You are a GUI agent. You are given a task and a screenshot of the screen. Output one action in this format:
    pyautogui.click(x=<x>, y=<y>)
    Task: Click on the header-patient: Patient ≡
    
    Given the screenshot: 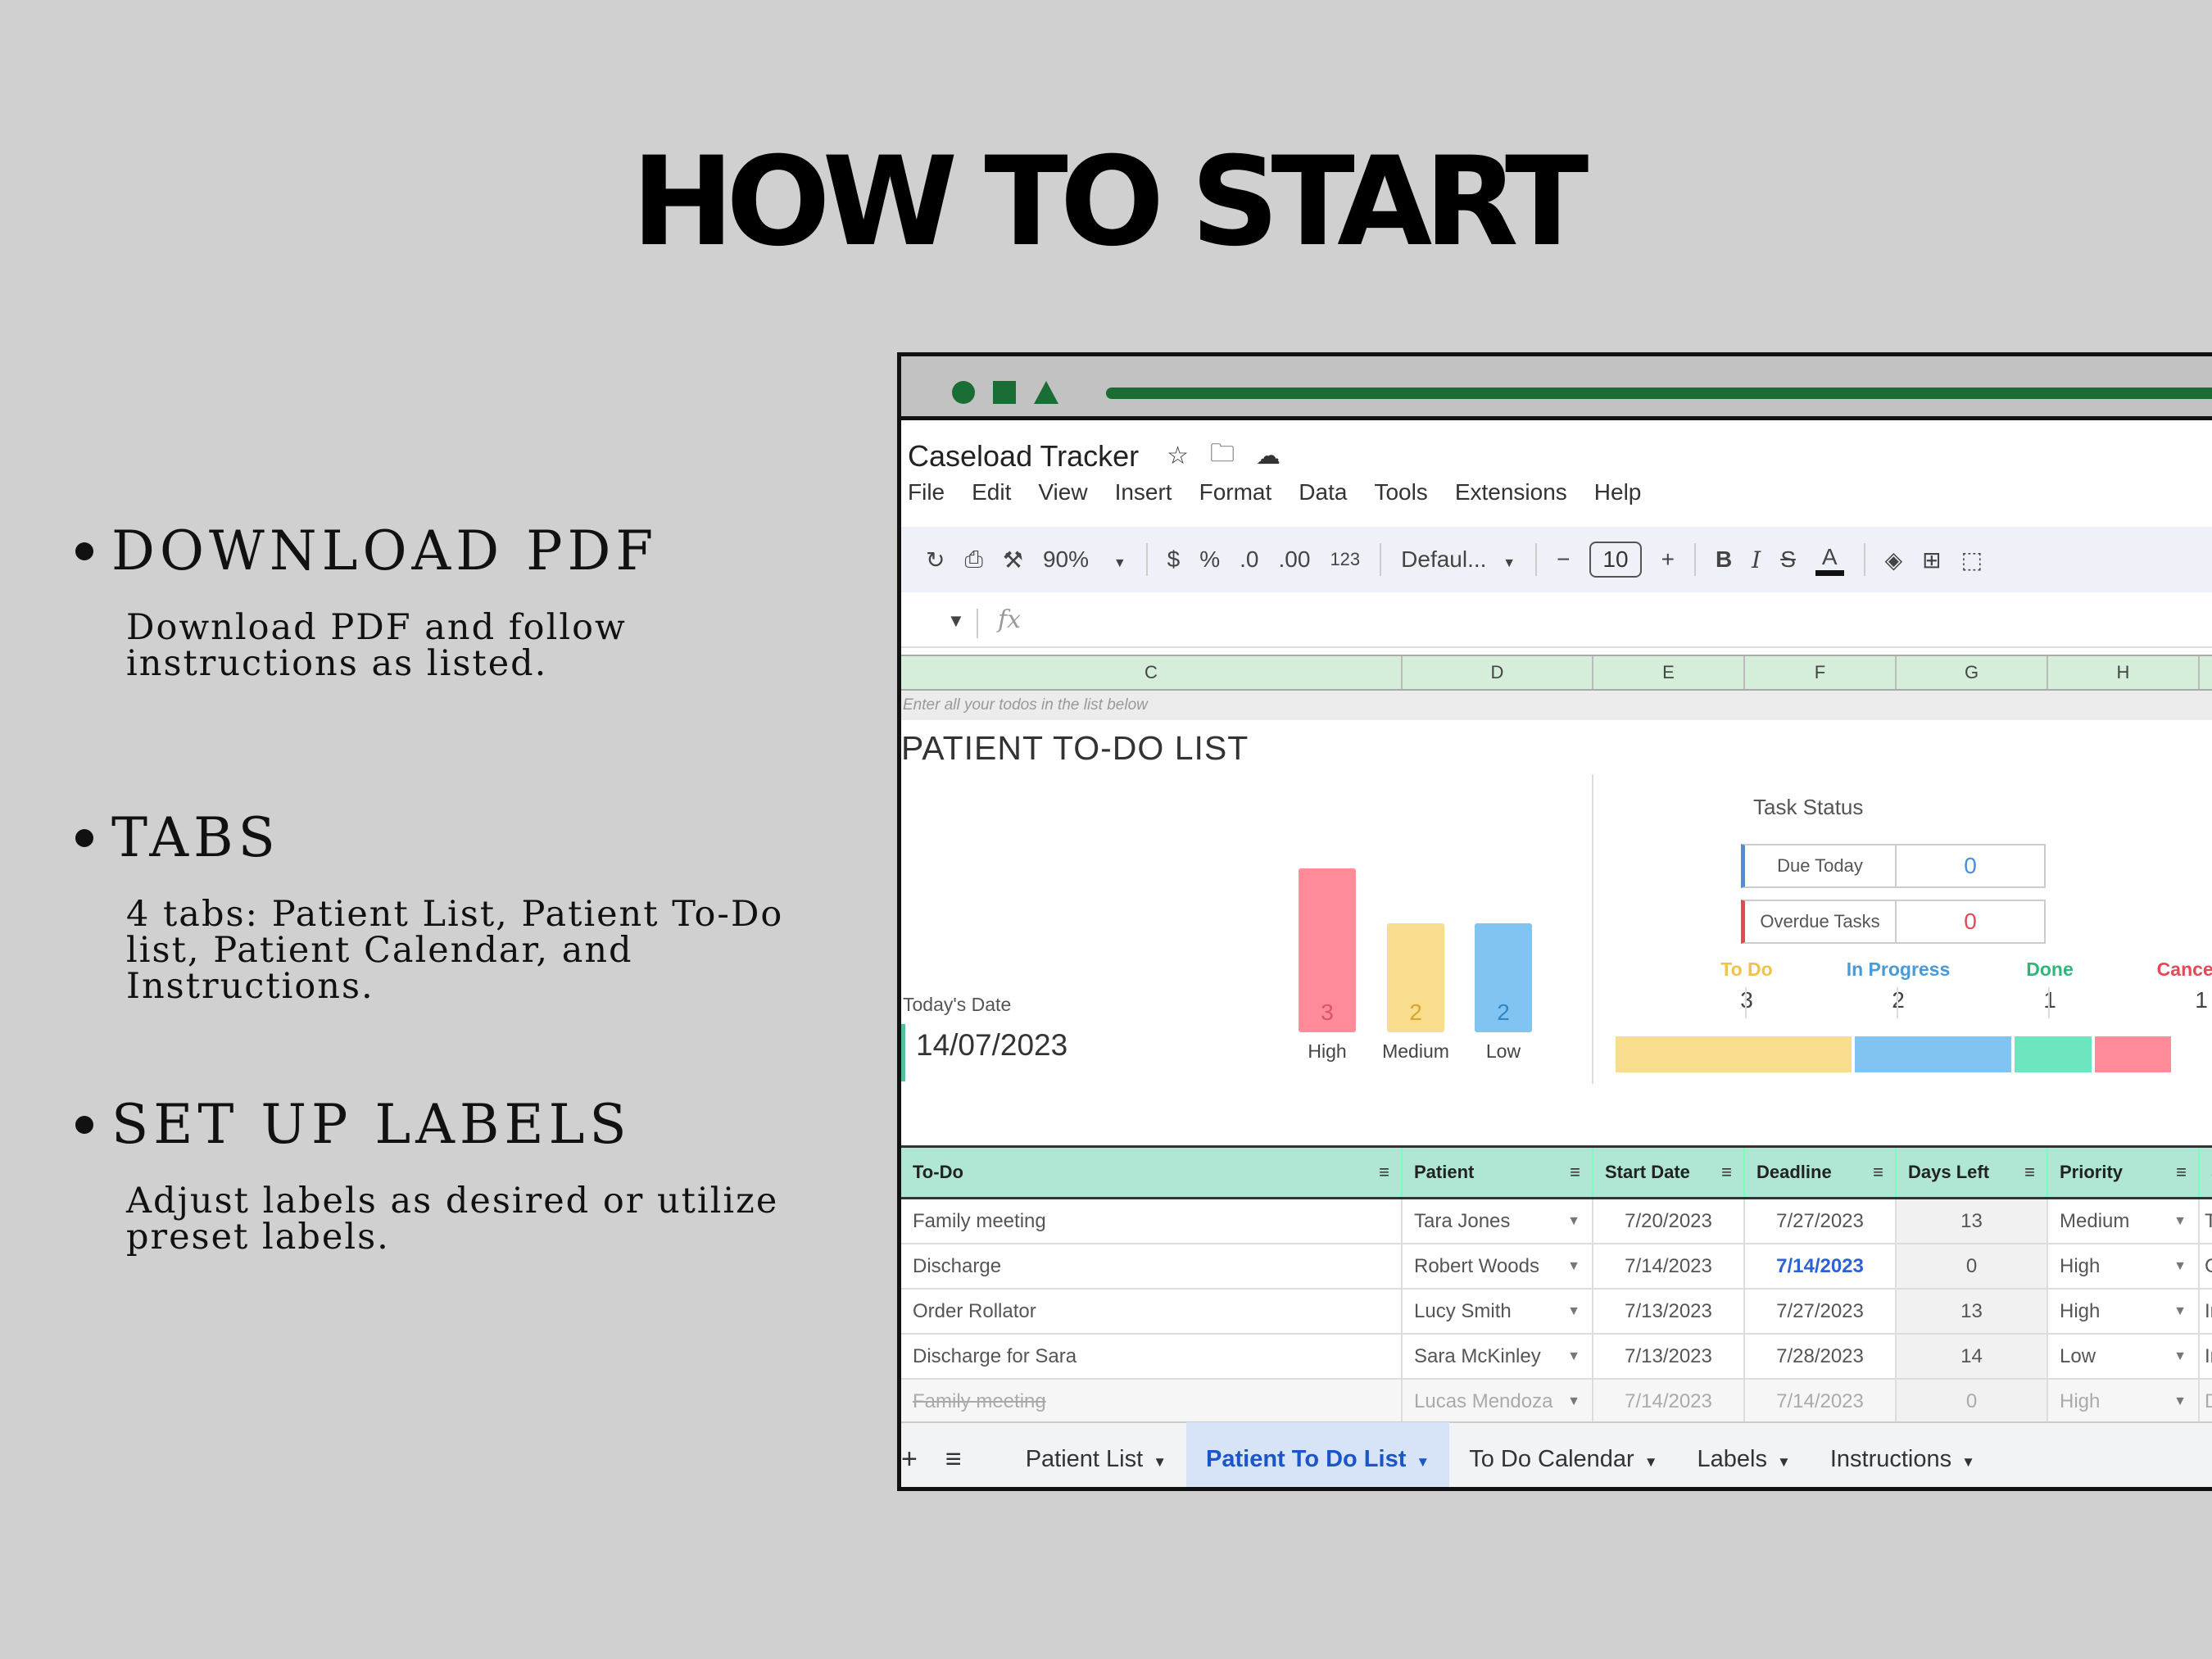 What is the action you would take?
    pyautogui.click(x=1498, y=1172)
    